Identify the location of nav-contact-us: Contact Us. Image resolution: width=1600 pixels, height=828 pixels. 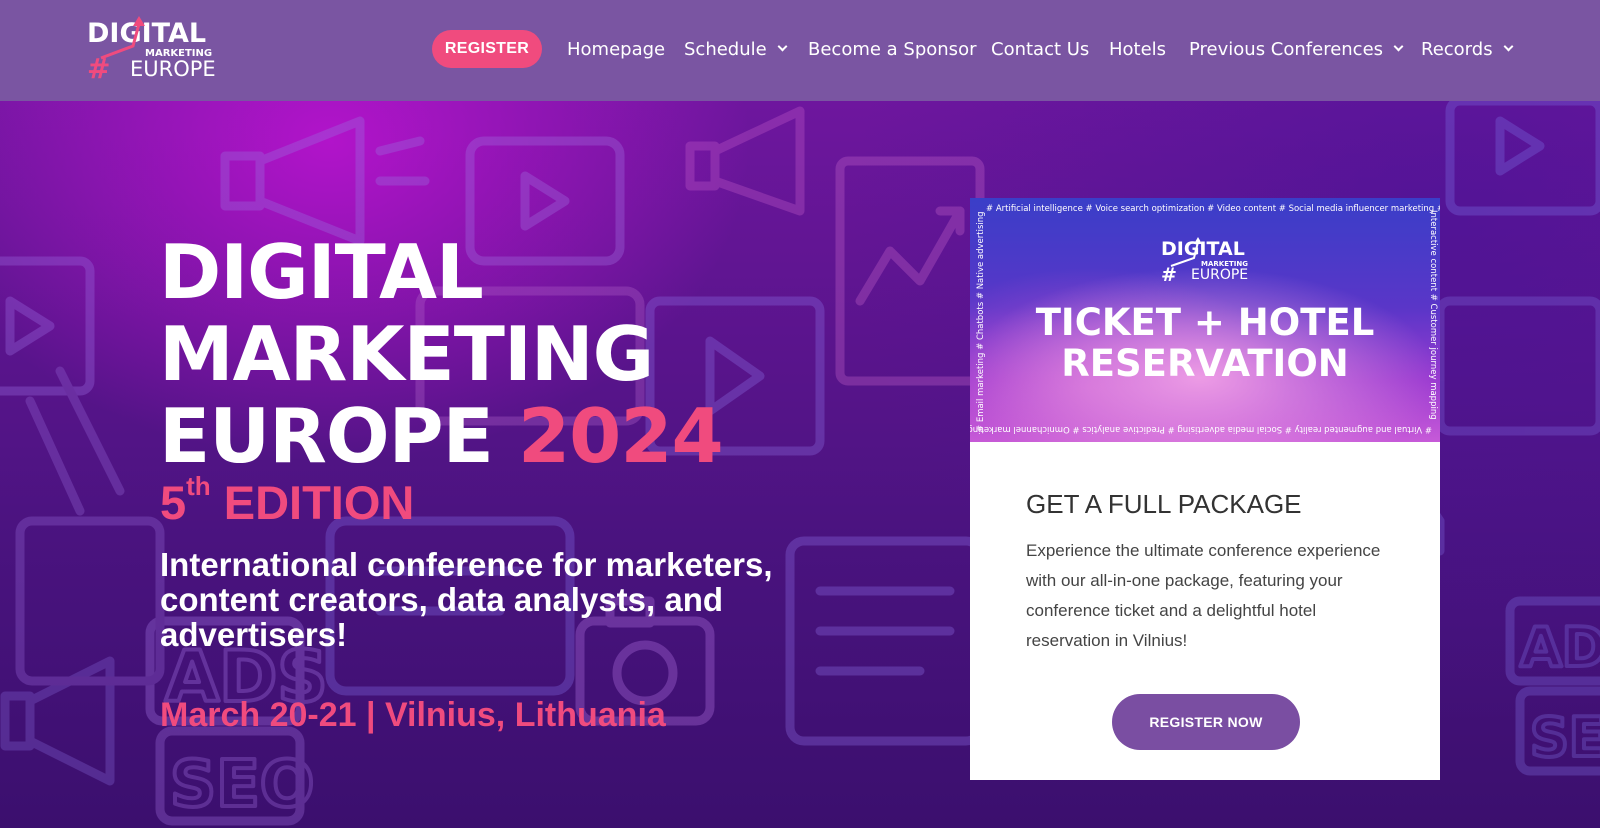
(1040, 49).